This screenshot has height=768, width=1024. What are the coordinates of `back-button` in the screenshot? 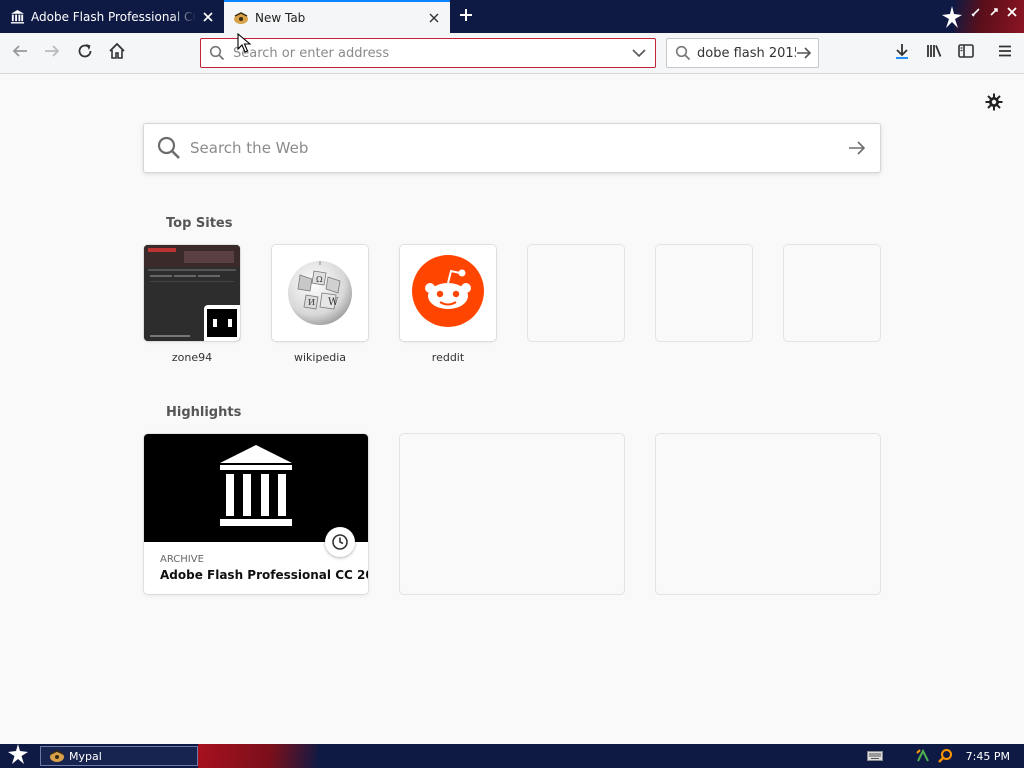 It's located at (20, 53).